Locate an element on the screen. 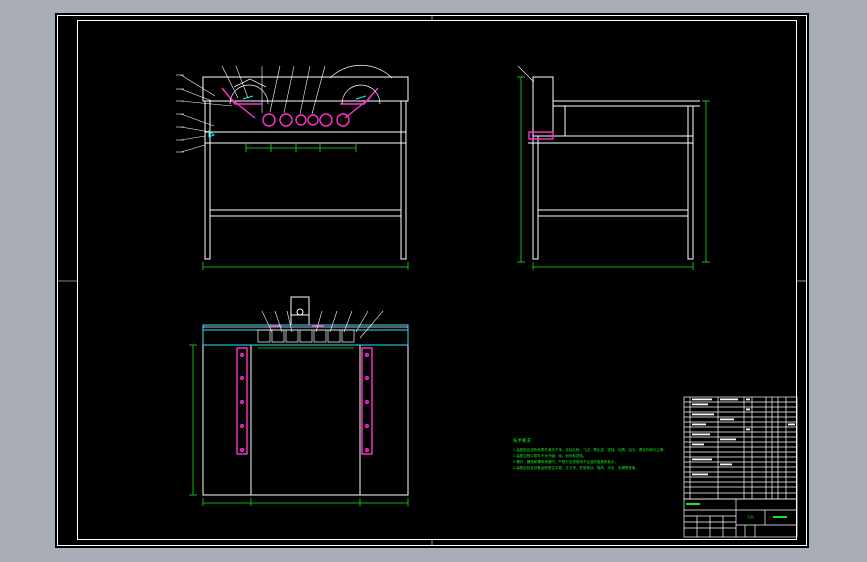 This screenshot has height=562, width=867. block-label is located at coordinates (693, 504).